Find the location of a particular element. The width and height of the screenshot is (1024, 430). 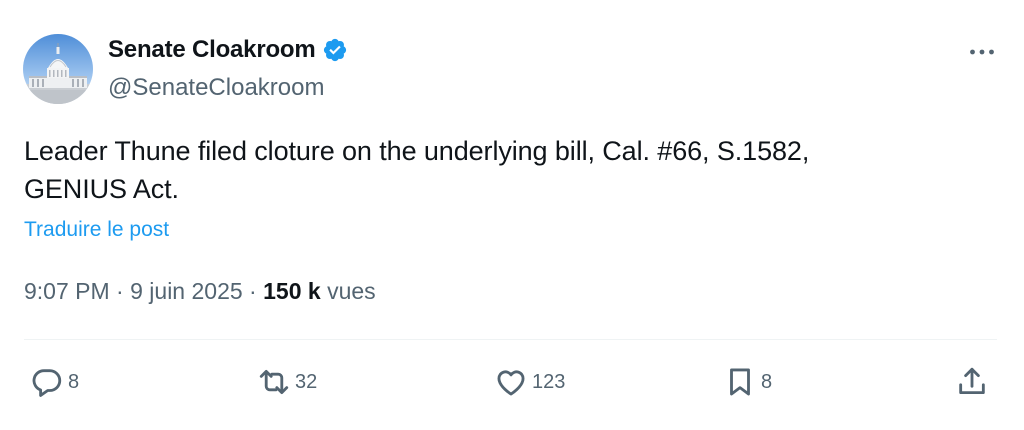

tweet-meta: 9:07 PM · 9 juin 2025 · 150 k vues is located at coordinates (200, 291).